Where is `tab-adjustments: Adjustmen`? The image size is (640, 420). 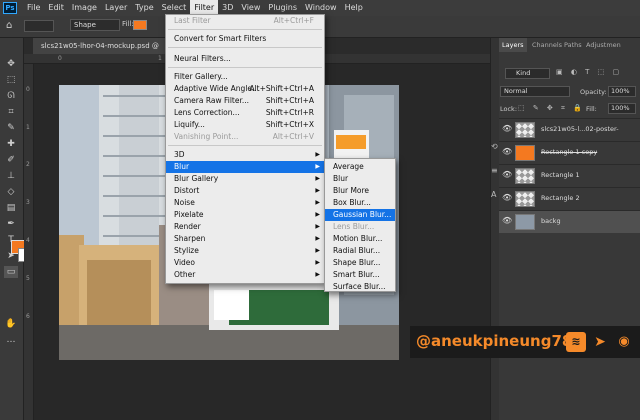
tab-adjustments: Adjustmen is located at coordinates (603, 45).